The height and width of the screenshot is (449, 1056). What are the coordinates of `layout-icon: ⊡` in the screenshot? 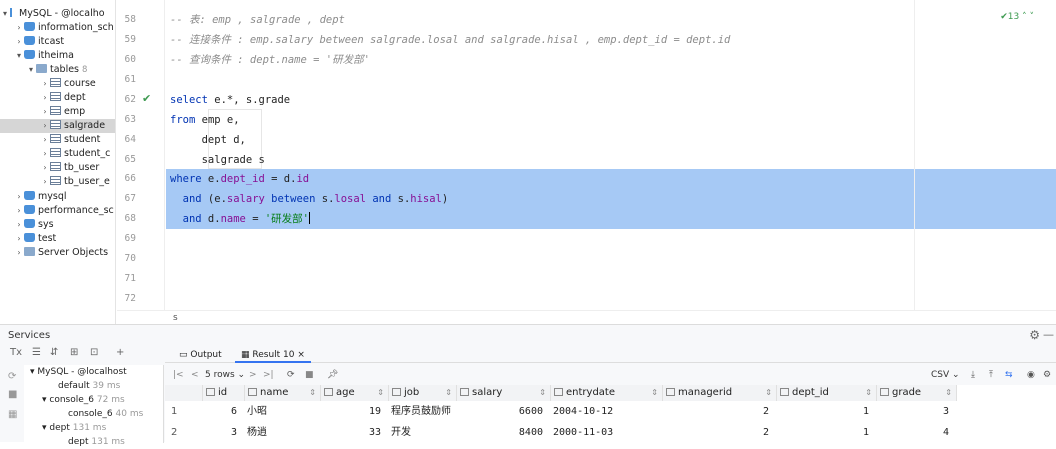 It's located at (94, 352).